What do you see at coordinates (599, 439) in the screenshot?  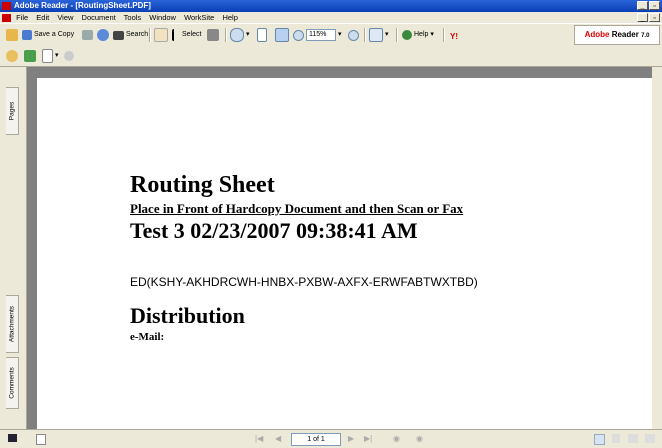 I see `single-page-layout-icon` at bounding box center [599, 439].